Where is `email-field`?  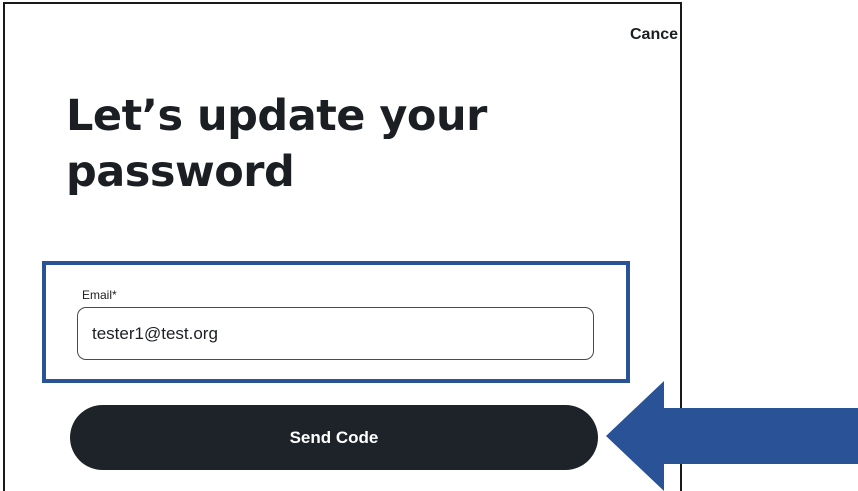
email-field is located at coordinates (335, 333).